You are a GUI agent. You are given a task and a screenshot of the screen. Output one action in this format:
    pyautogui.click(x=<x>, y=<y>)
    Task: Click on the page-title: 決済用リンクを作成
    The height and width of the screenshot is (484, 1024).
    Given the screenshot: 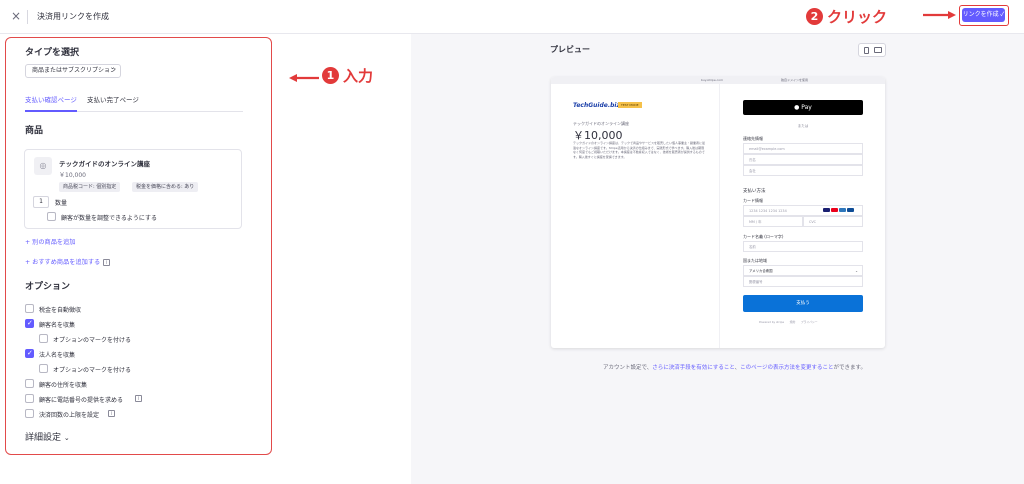 What is the action you would take?
    pyautogui.click(x=73, y=16)
    